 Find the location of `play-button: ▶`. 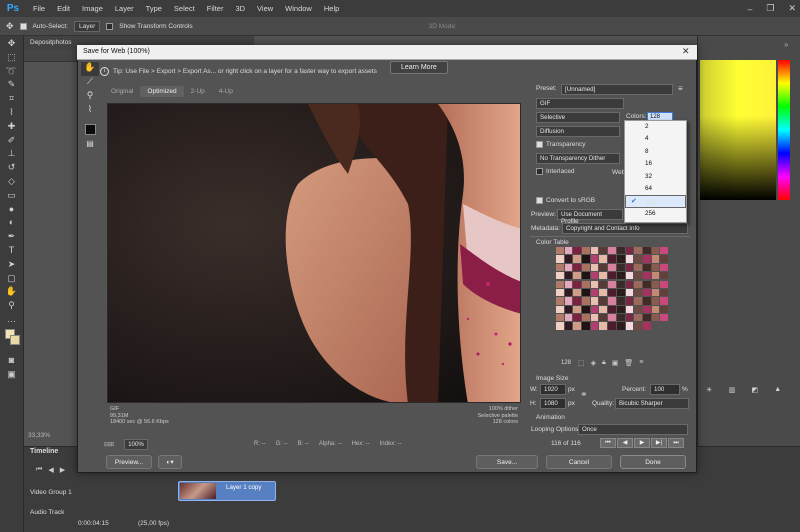

play-button: ▶ is located at coordinates (642, 443).